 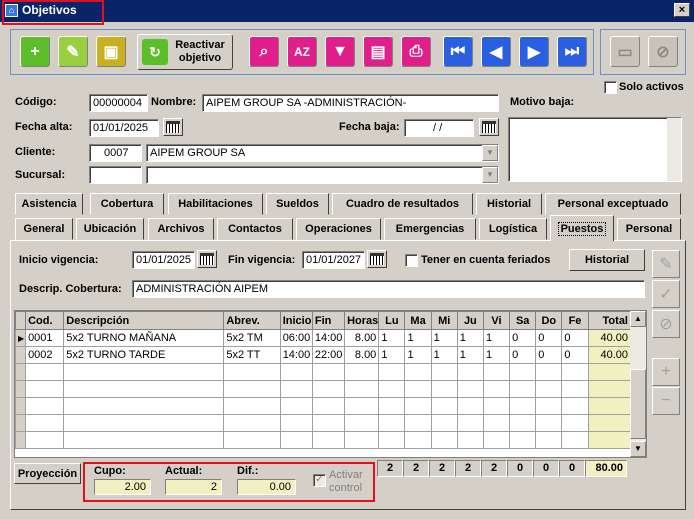 I want to click on column-header: Sa, so click(x=523, y=320).